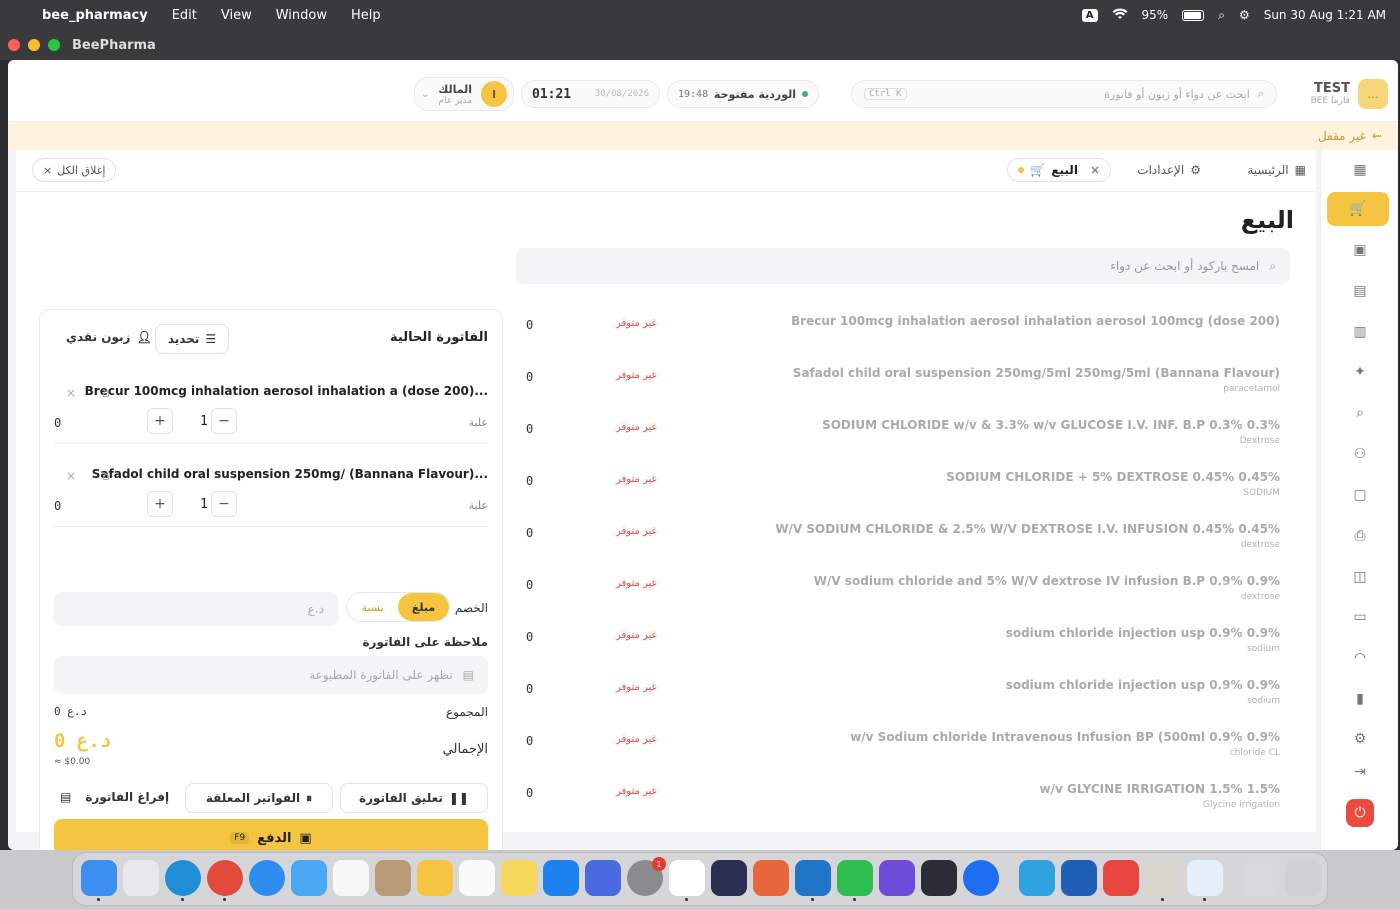  Describe the element at coordinates (687, 880) in the screenshot. I see `chatgpt-icon` at that location.